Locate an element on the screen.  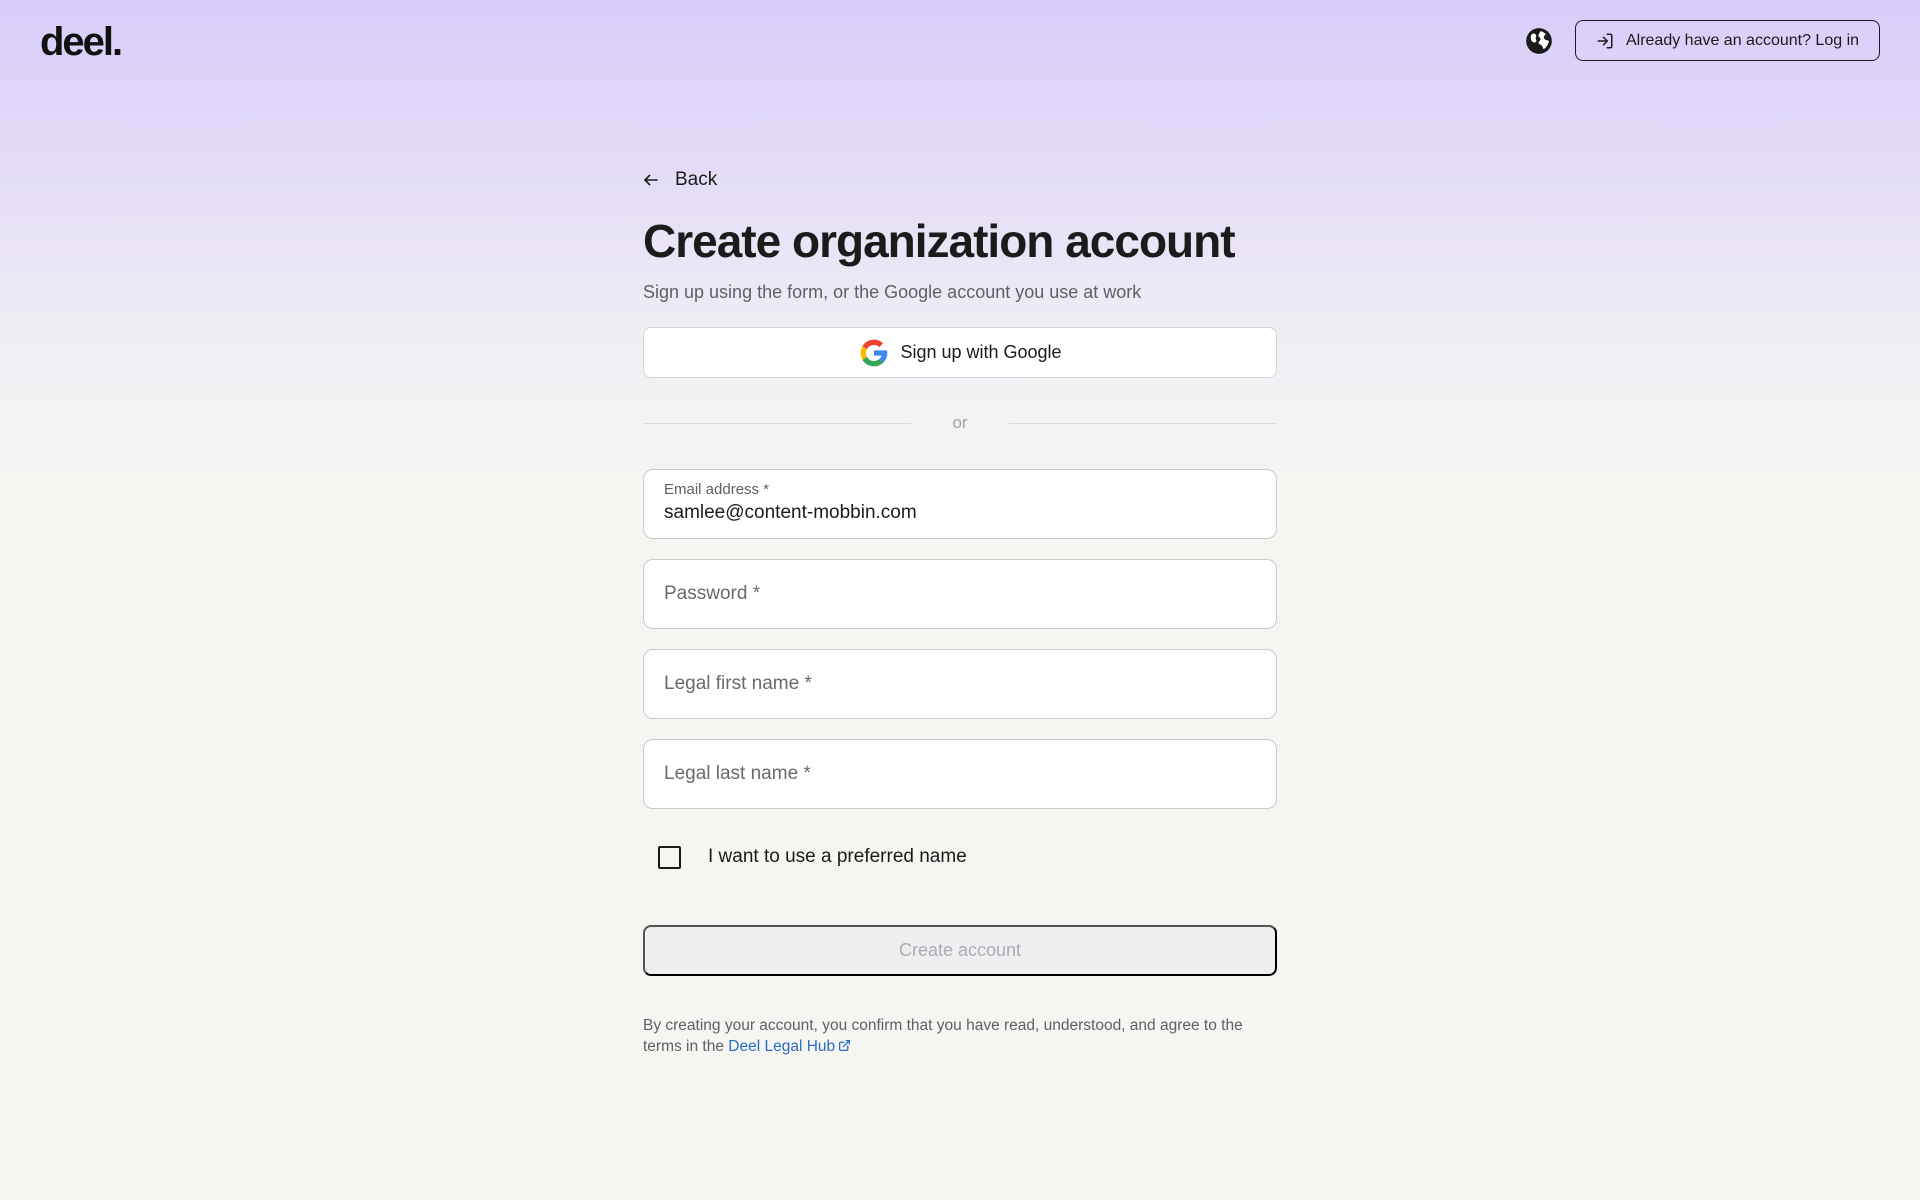
preferred-name-row: I want to use a preferred name is located at coordinates (960, 857).